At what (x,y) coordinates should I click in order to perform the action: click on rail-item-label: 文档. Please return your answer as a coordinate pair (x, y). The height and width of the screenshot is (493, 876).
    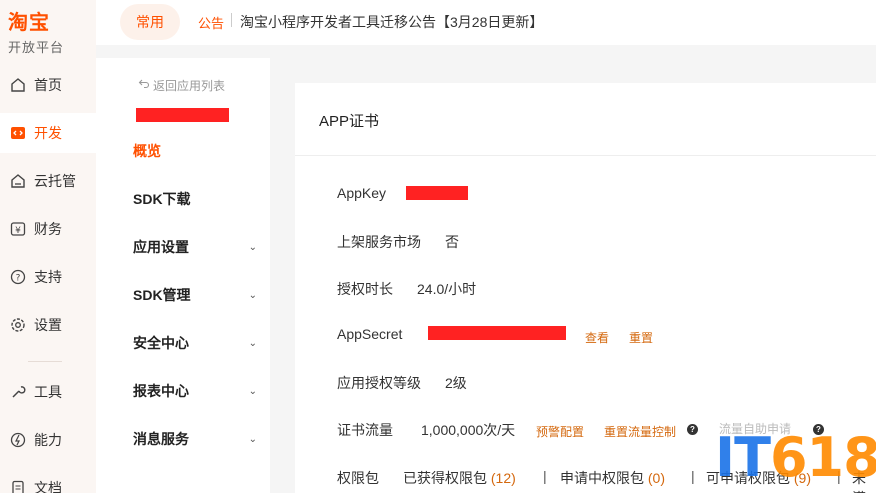
    Looking at the image, I should click on (48, 486).